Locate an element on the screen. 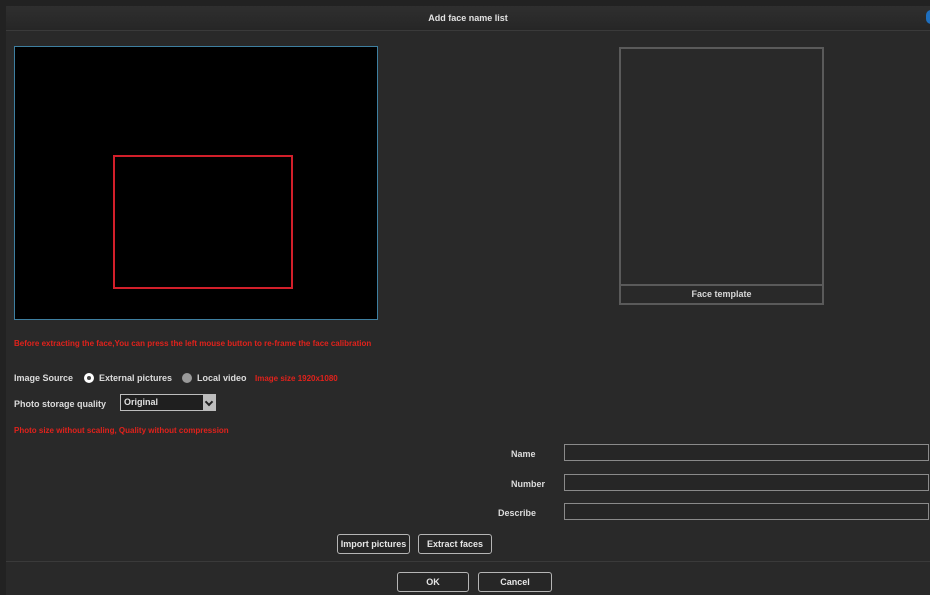  radio-local-video is located at coordinates (187, 378).